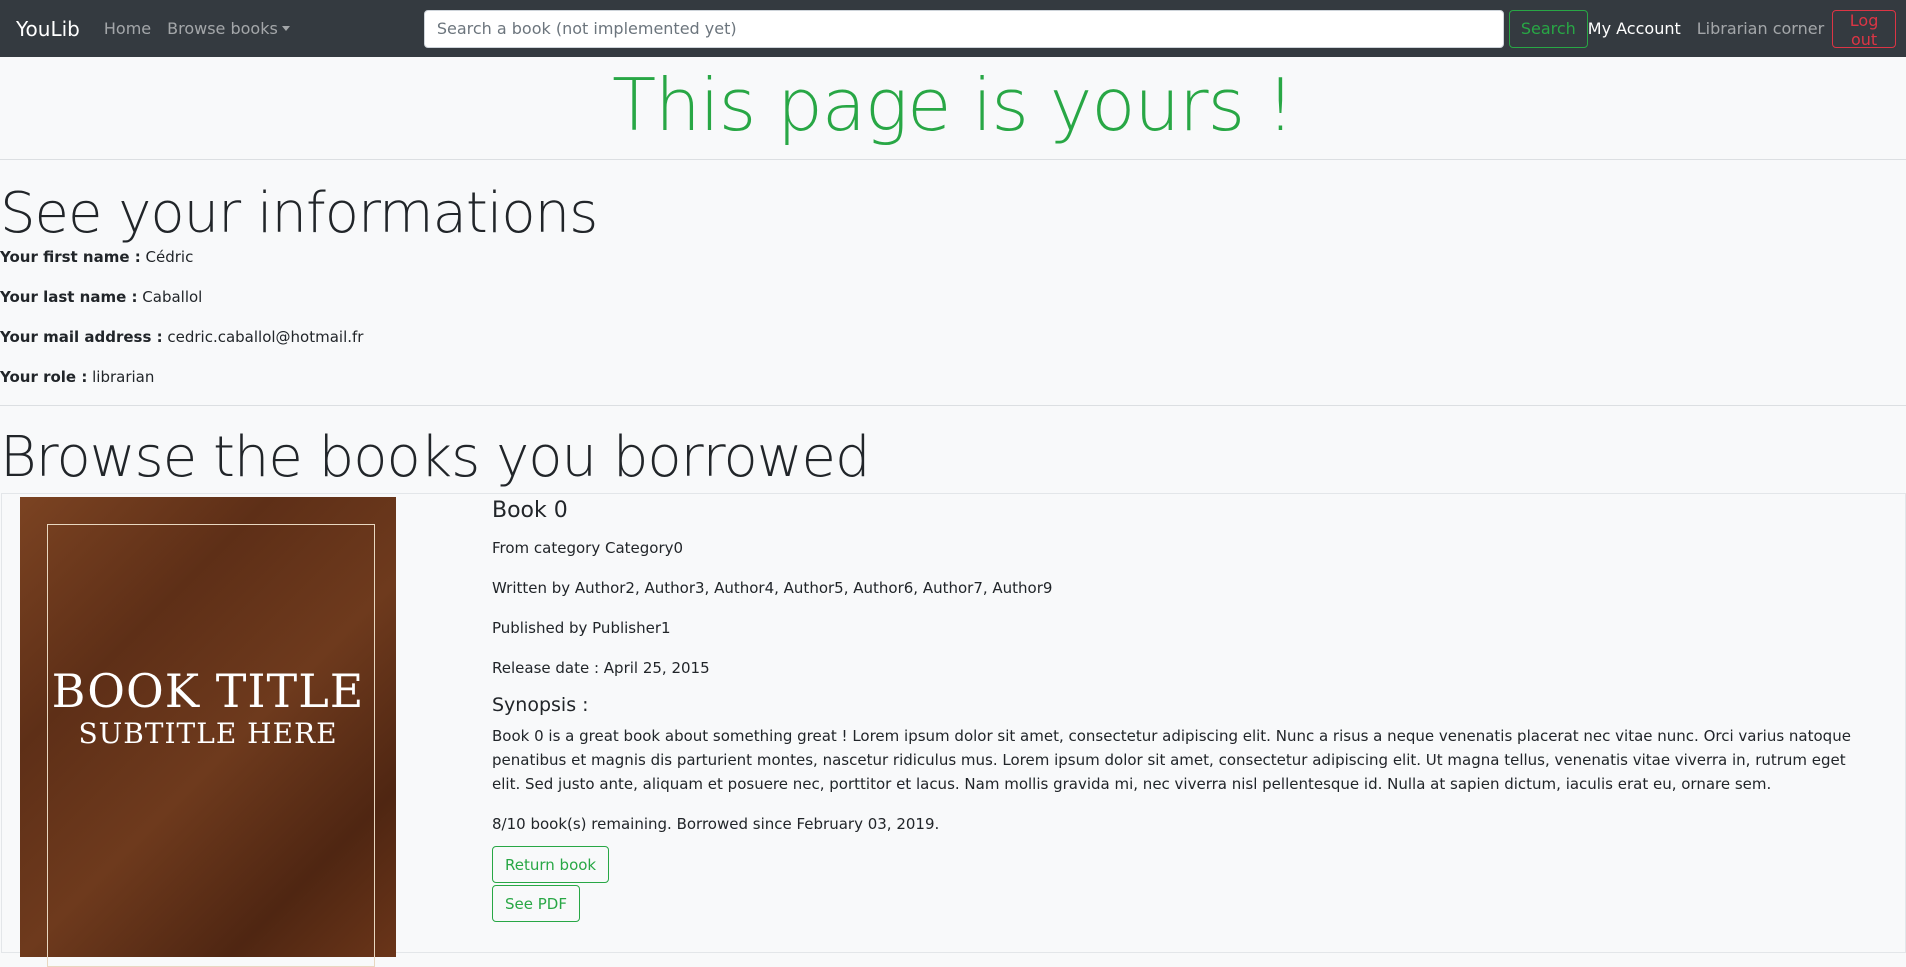 The image size is (1906, 967). What do you see at coordinates (1183, 884) in the screenshot?
I see `book-actions: Return book See PDF` at bounding box center [1183, 884].